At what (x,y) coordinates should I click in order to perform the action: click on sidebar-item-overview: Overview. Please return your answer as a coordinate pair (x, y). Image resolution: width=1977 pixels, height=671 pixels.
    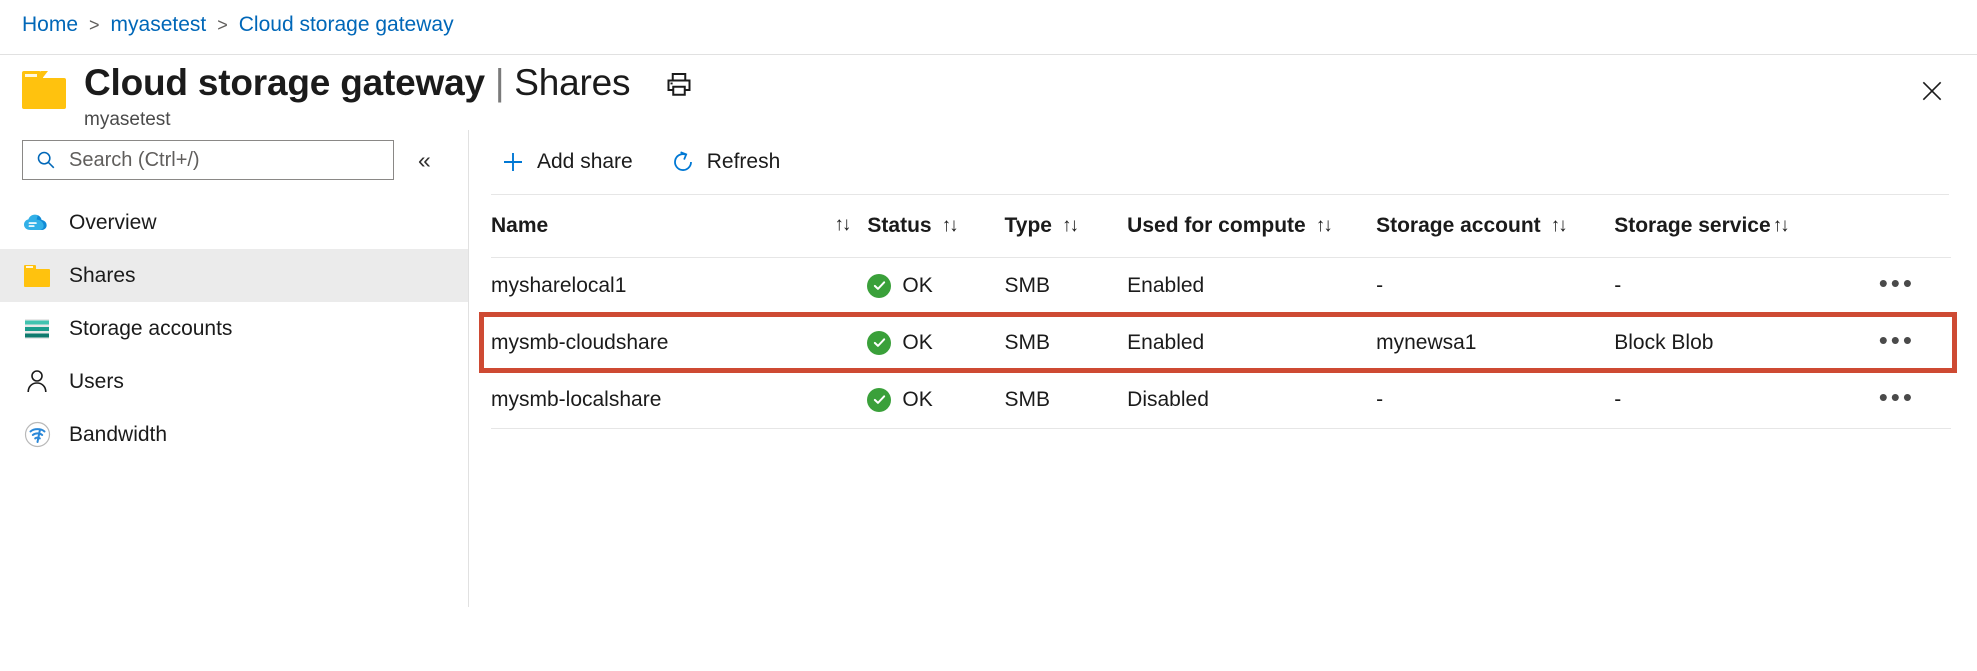
    Looking at the image, I should click on (234, 222).